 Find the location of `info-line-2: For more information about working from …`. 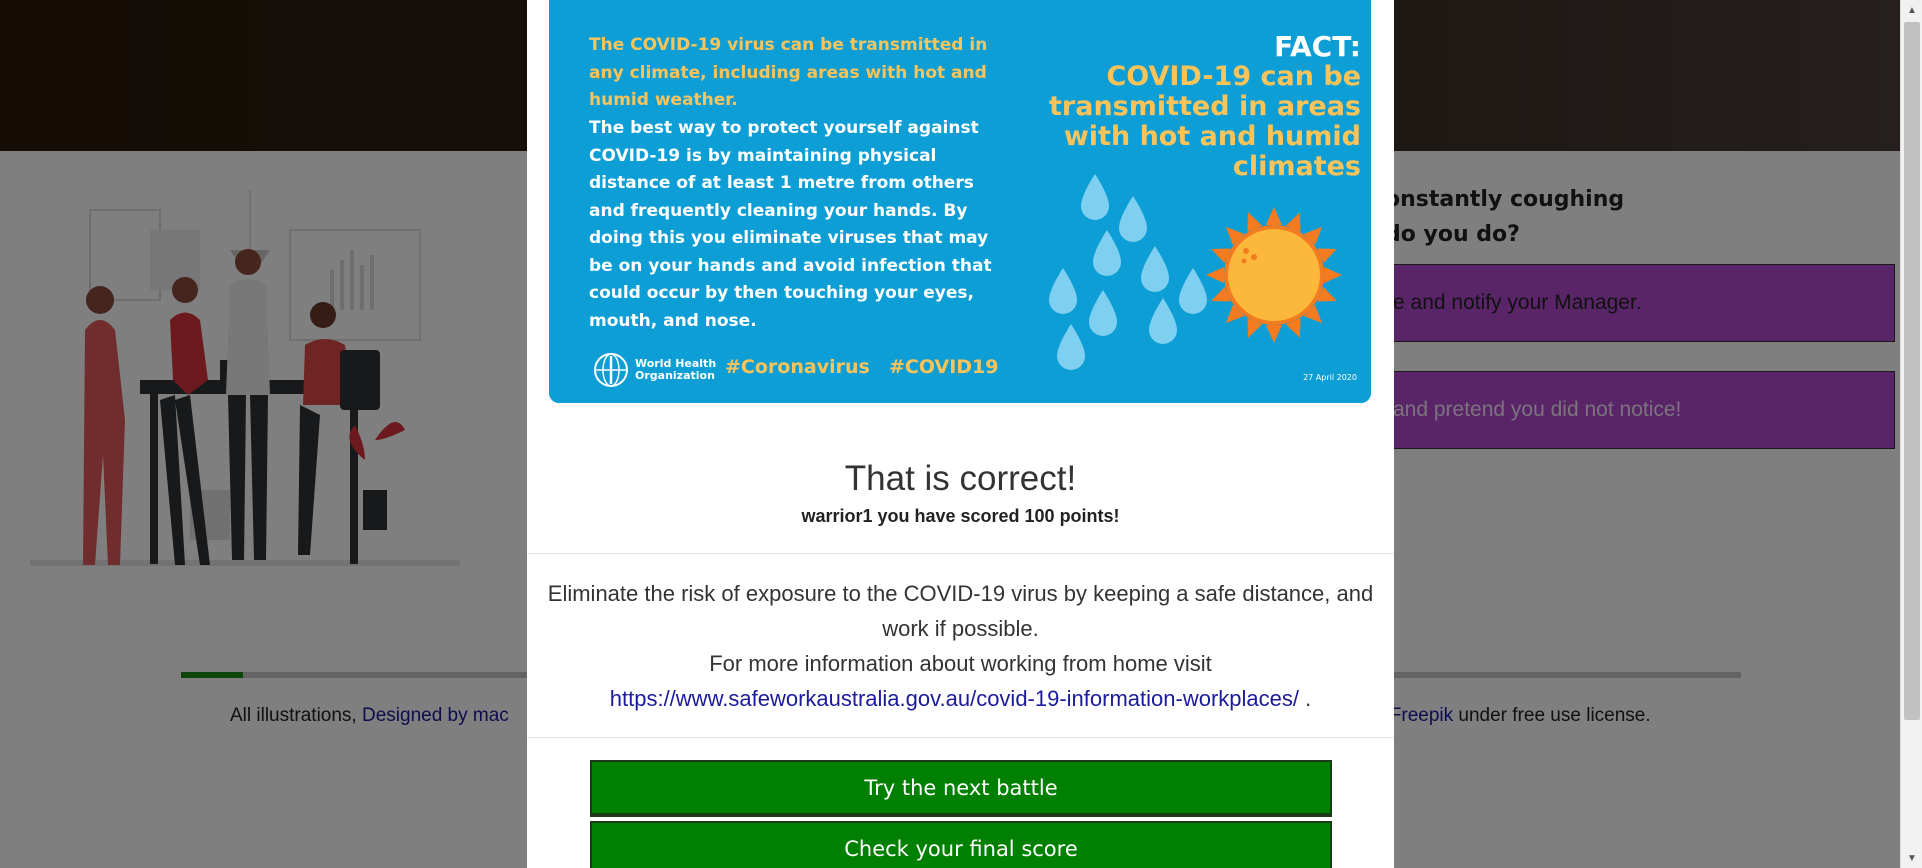

info-line-2: For more information about working from … is located at coordinates (960, 663).